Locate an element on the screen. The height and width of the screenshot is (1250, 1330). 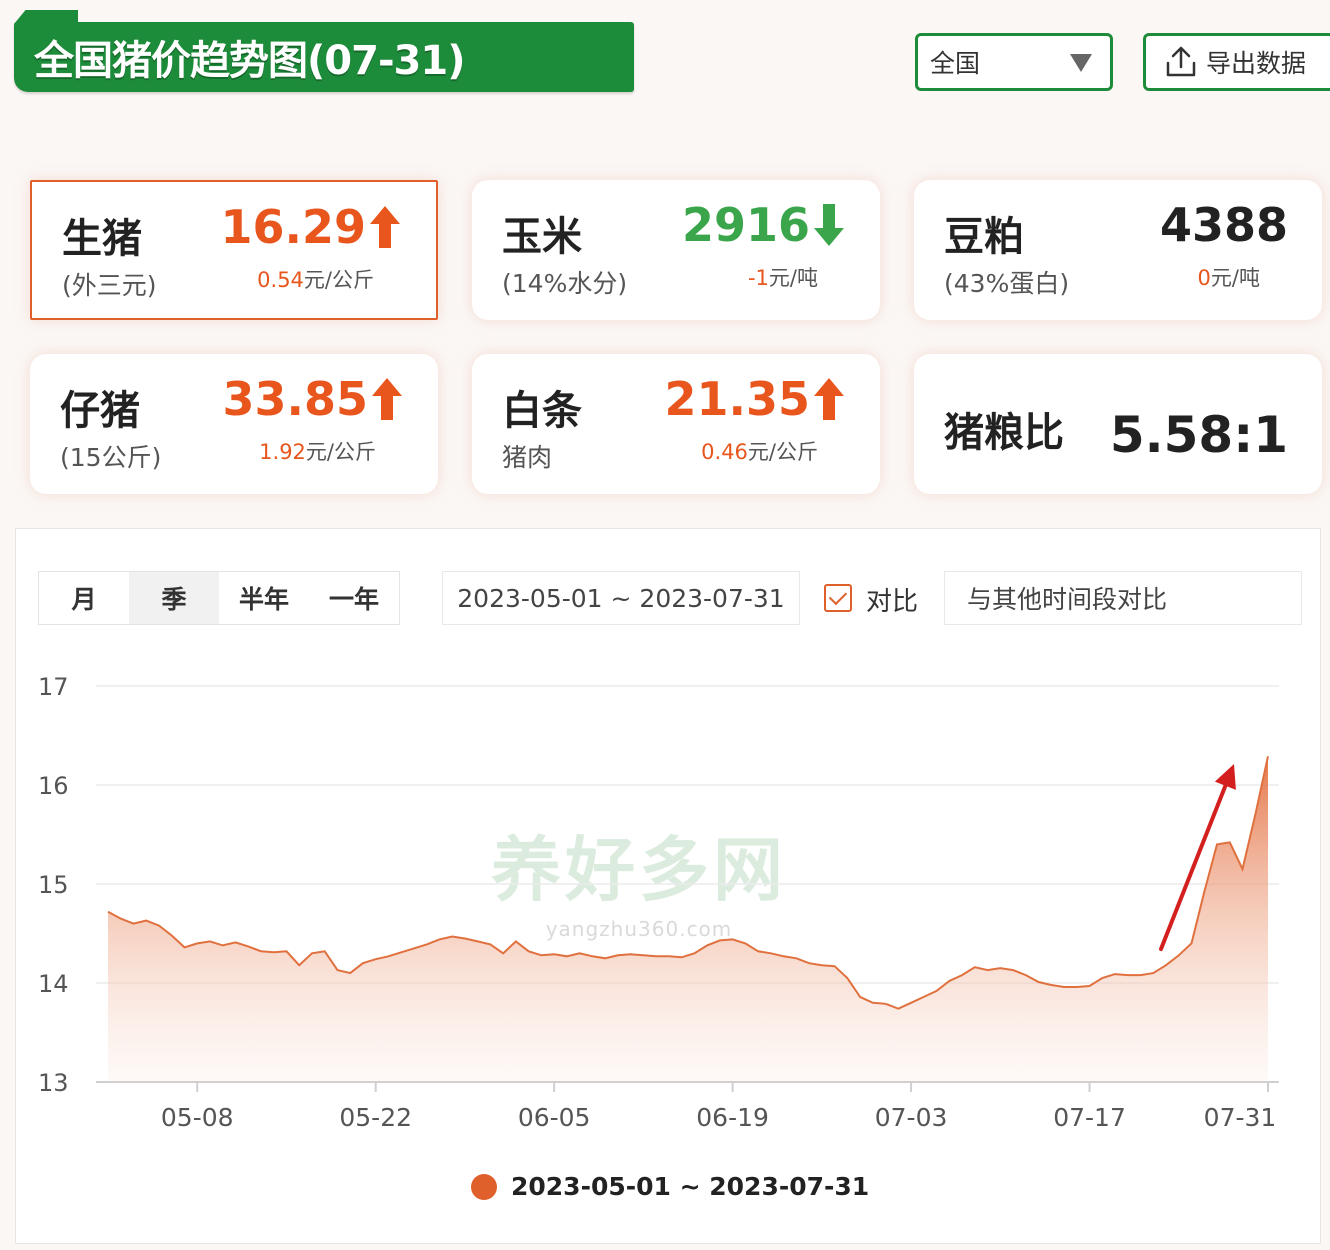
title-banner: 全国猪价趋势图(07-31) is located at coordinates (324, 57).